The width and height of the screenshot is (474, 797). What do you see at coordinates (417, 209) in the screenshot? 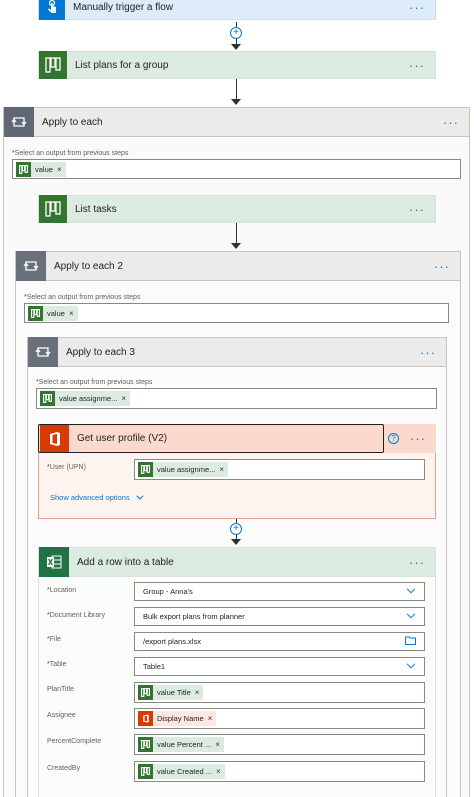
I see `list-tasks-more-button: ···` at bounding box center [417, 209].